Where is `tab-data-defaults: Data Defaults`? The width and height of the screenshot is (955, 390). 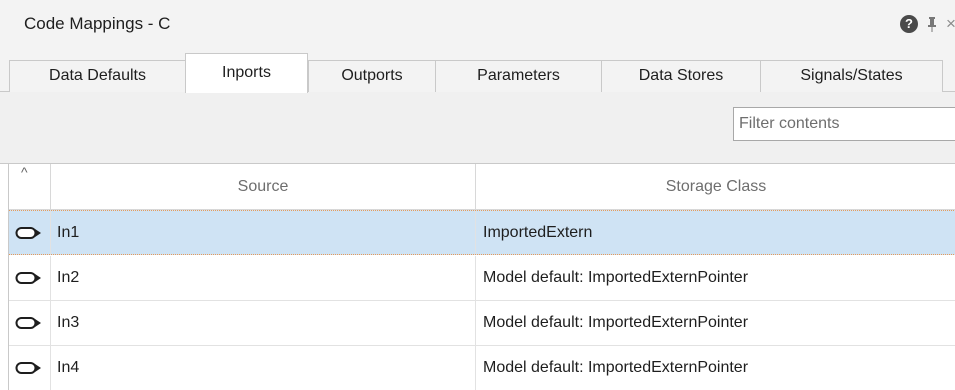
tab-data-defaults: Data Defaults is located at coordinates (97, 76).